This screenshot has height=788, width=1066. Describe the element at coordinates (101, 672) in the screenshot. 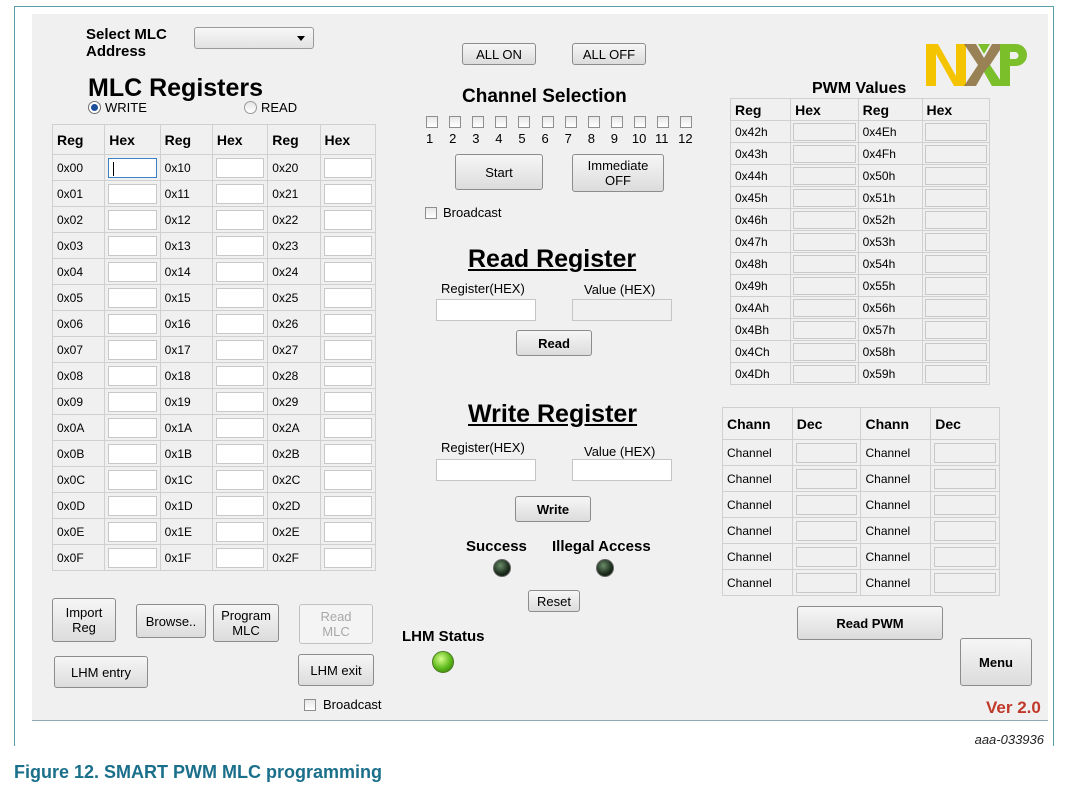

I see `lhm-entry-button: LHM entry` at that location.